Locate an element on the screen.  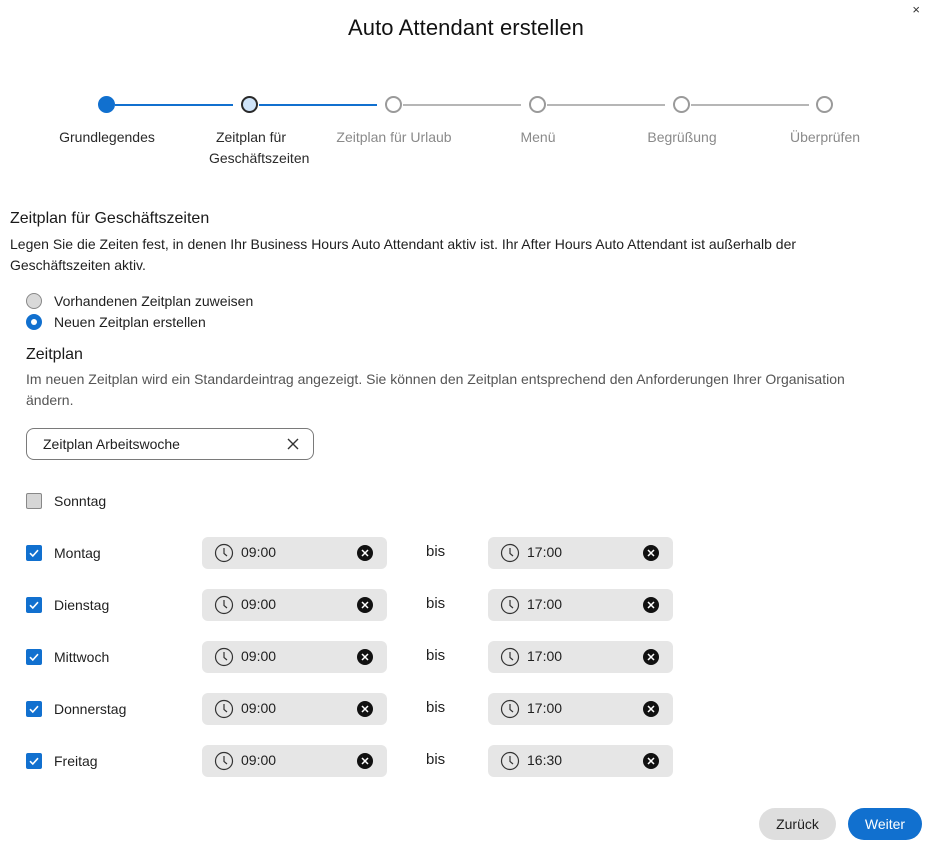
day-label: Dienstag is located at coordinates (82, 605).